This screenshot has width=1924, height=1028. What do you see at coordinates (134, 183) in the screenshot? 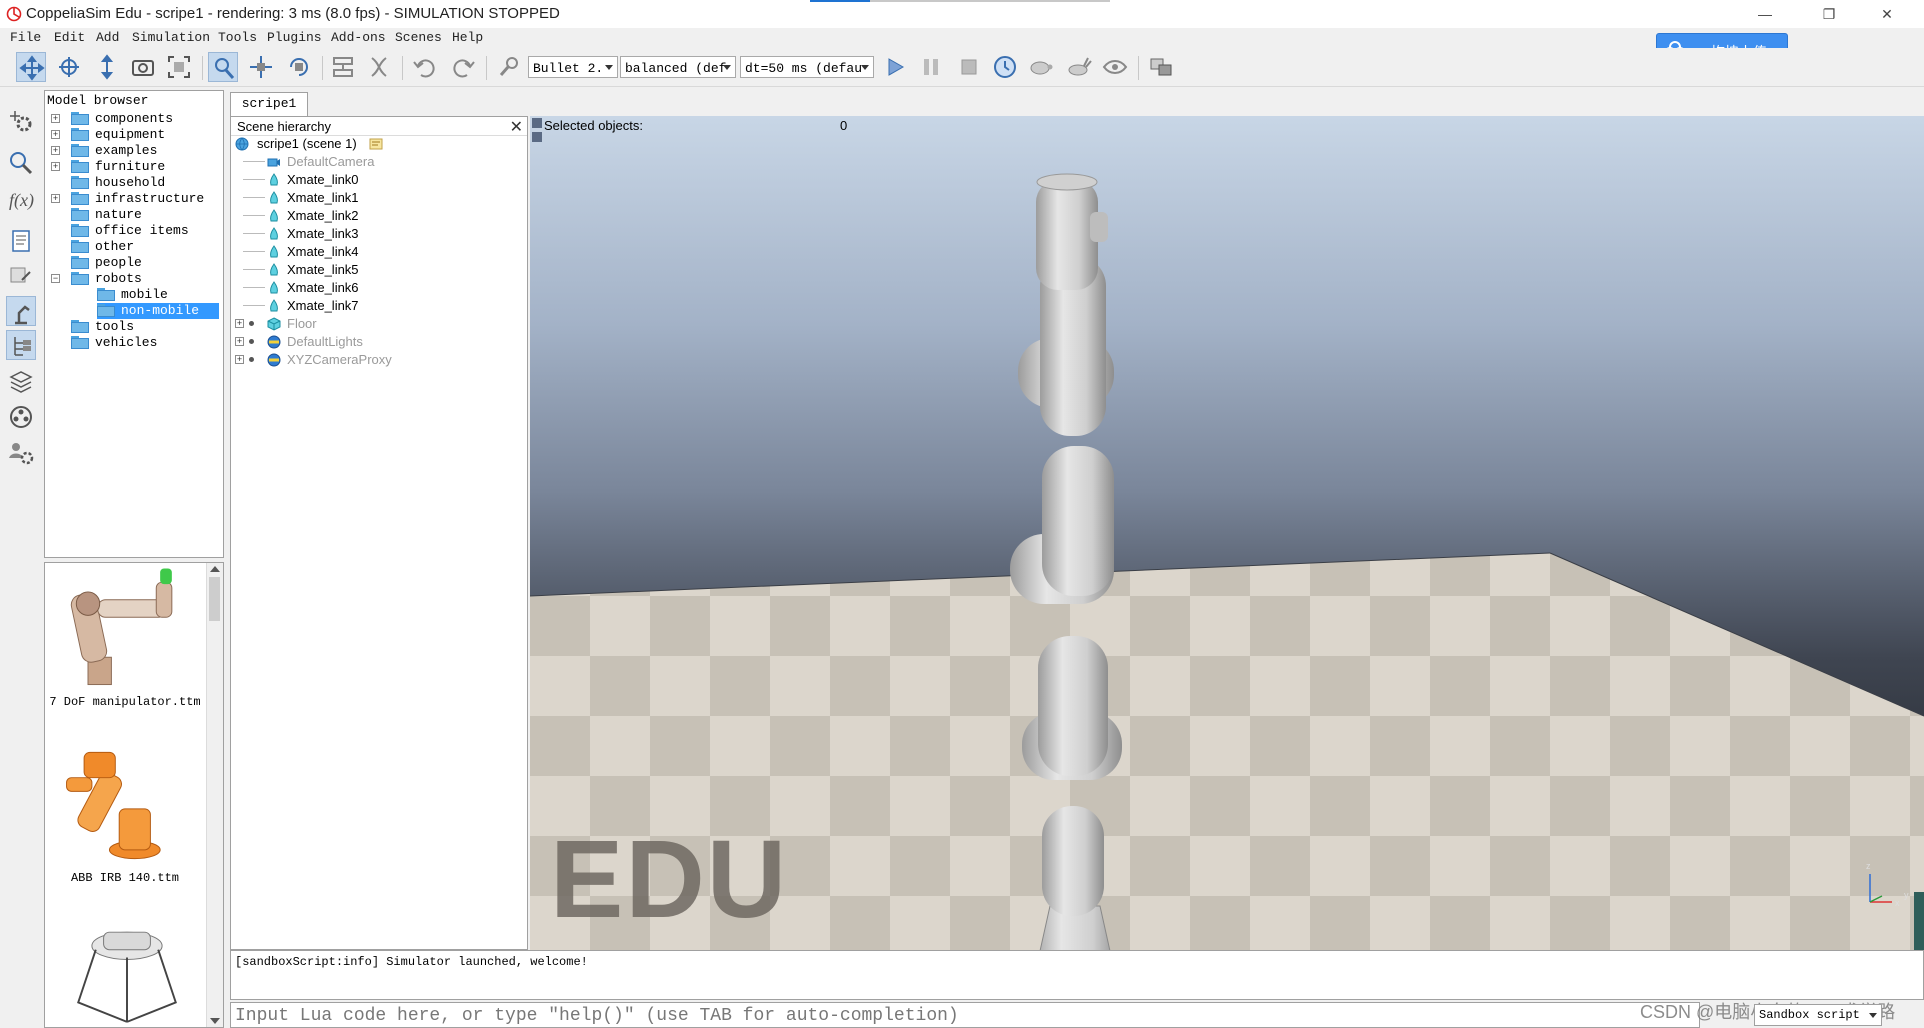
I see `tree-item-household: household` at bounding box center [134, 183].